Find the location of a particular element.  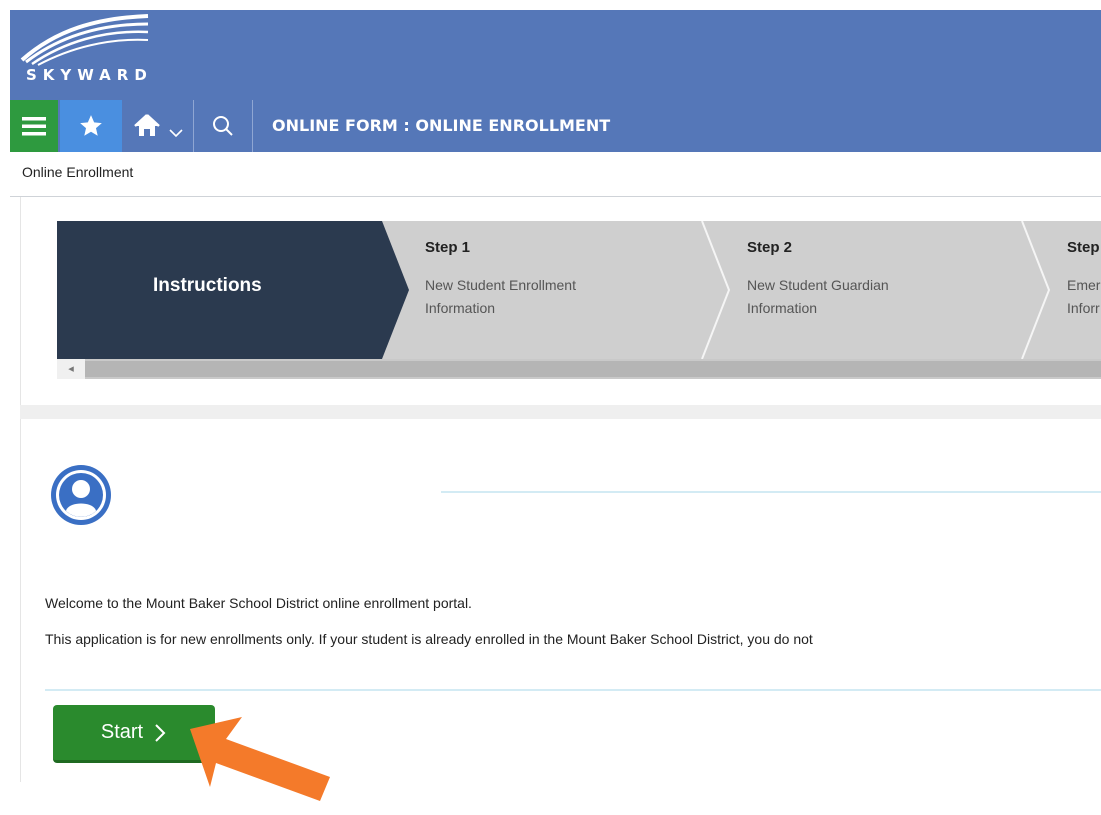

step-2-subtitle-line2: Information is located at coordinates (782, 308).